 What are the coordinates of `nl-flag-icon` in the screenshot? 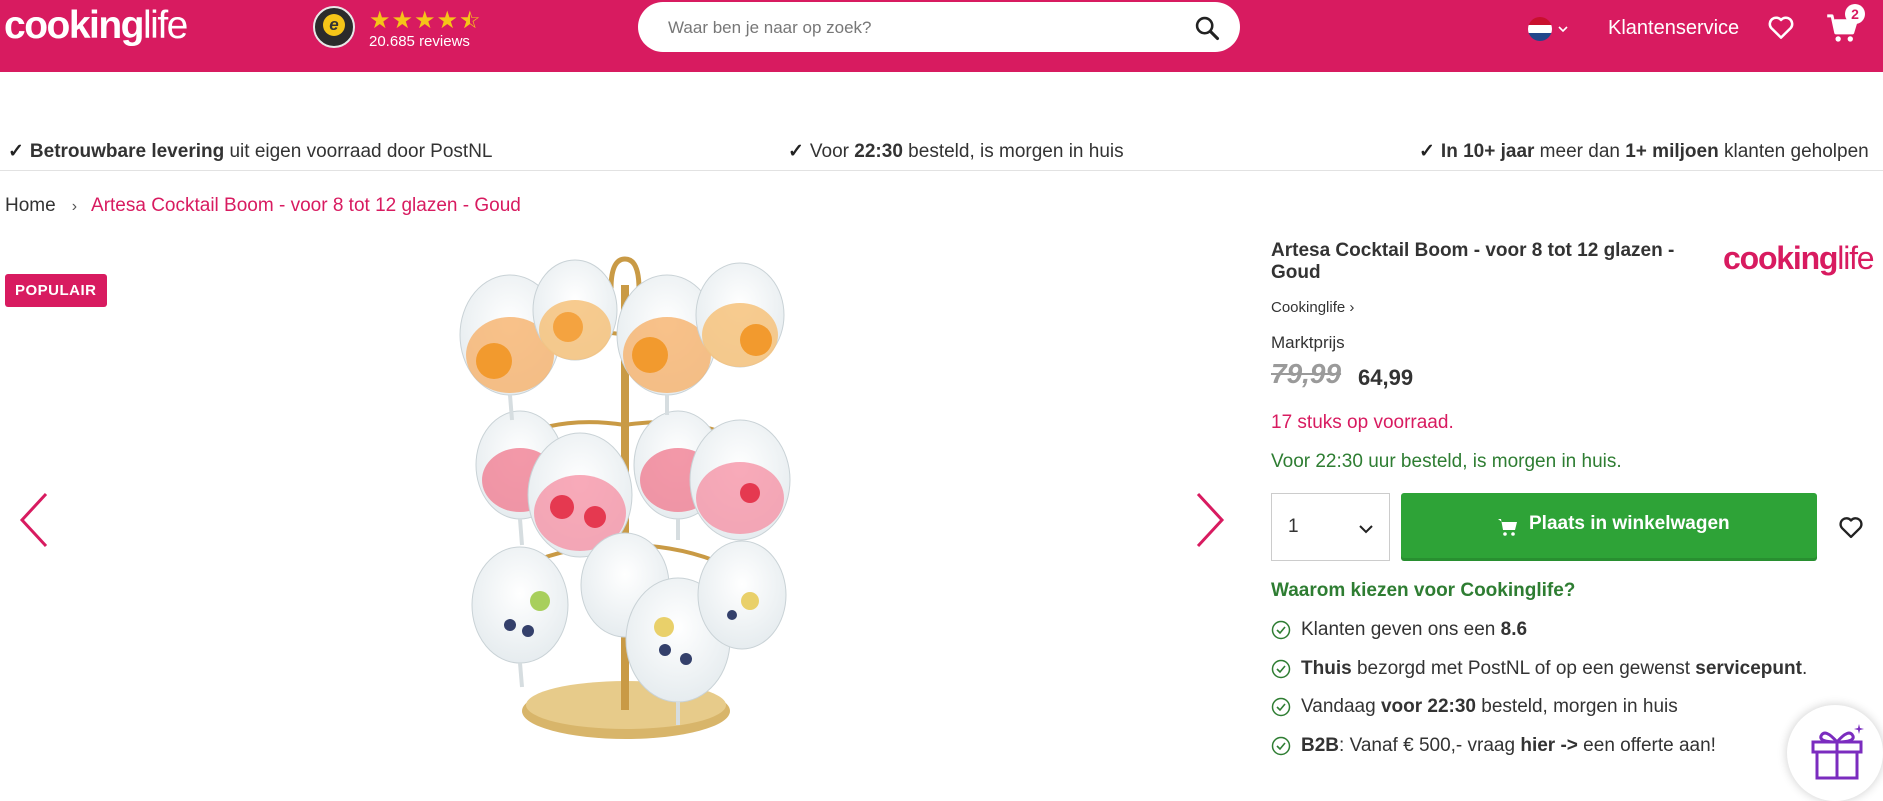 It's located at (1540, 29).